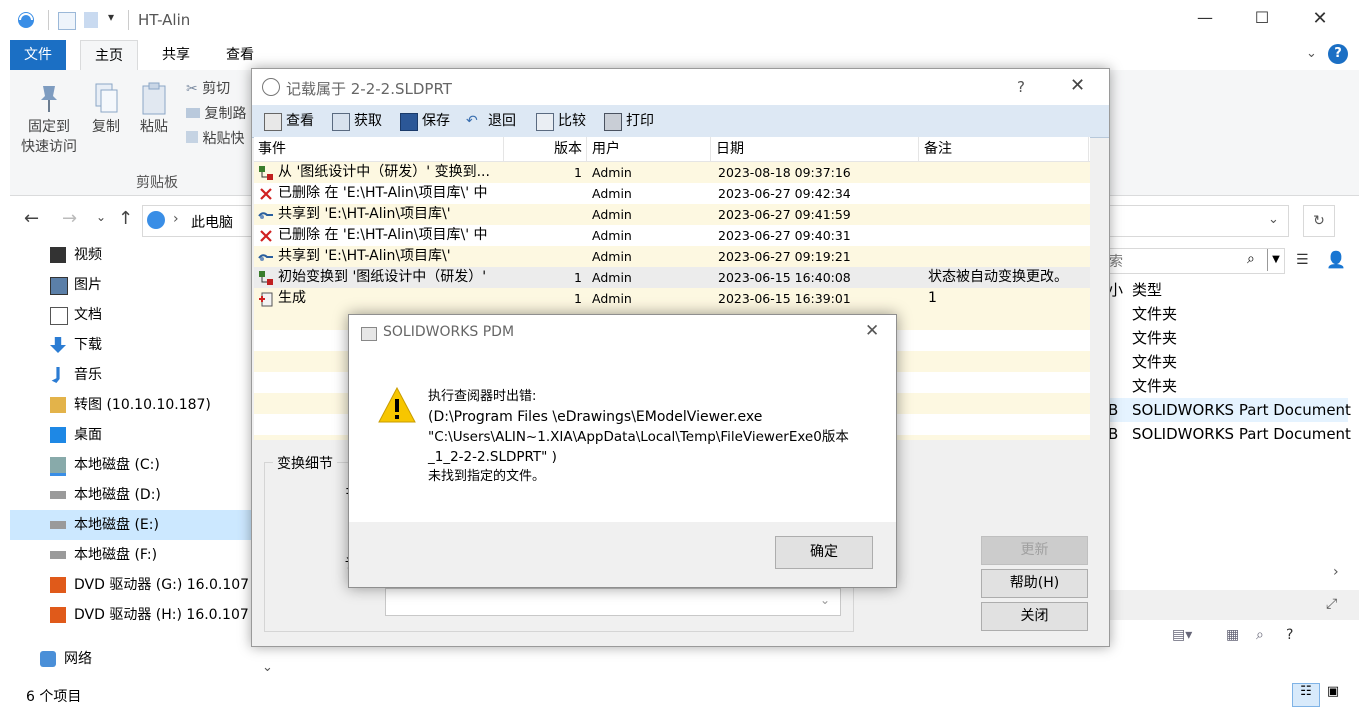 The height and width of the screenshot is (719, 1359). What do you see at coordinates (1302, 260) in the screenshot?
I see `view-options-icon: ☰` at bounding box center [1302, 260].